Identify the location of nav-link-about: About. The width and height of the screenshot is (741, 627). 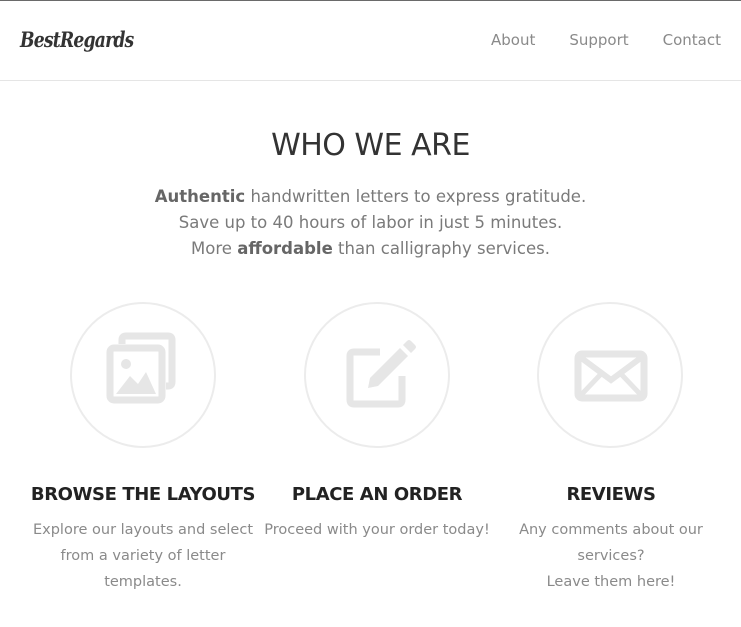
(513, 40).